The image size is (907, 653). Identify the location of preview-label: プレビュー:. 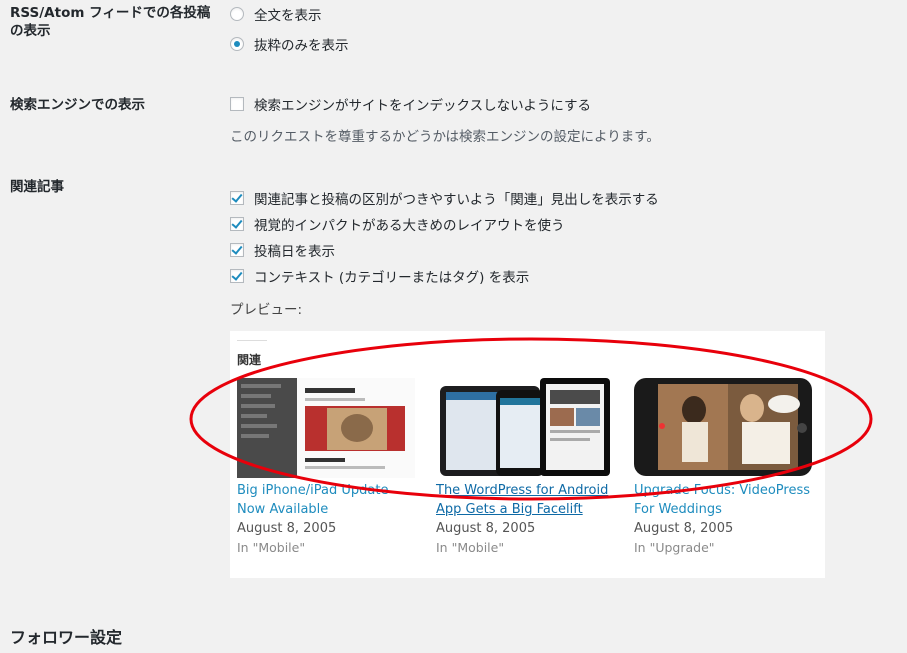
(266, 310).